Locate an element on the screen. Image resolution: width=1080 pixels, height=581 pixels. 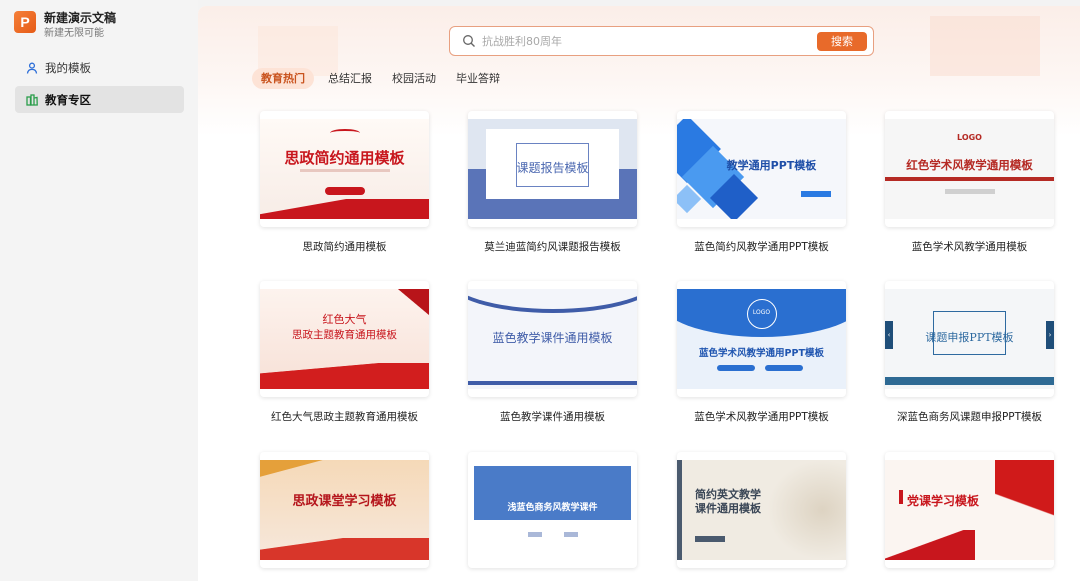
thumbnail-title-line2: 思政主题教育通用模板 is located at coordinates (344, 335).